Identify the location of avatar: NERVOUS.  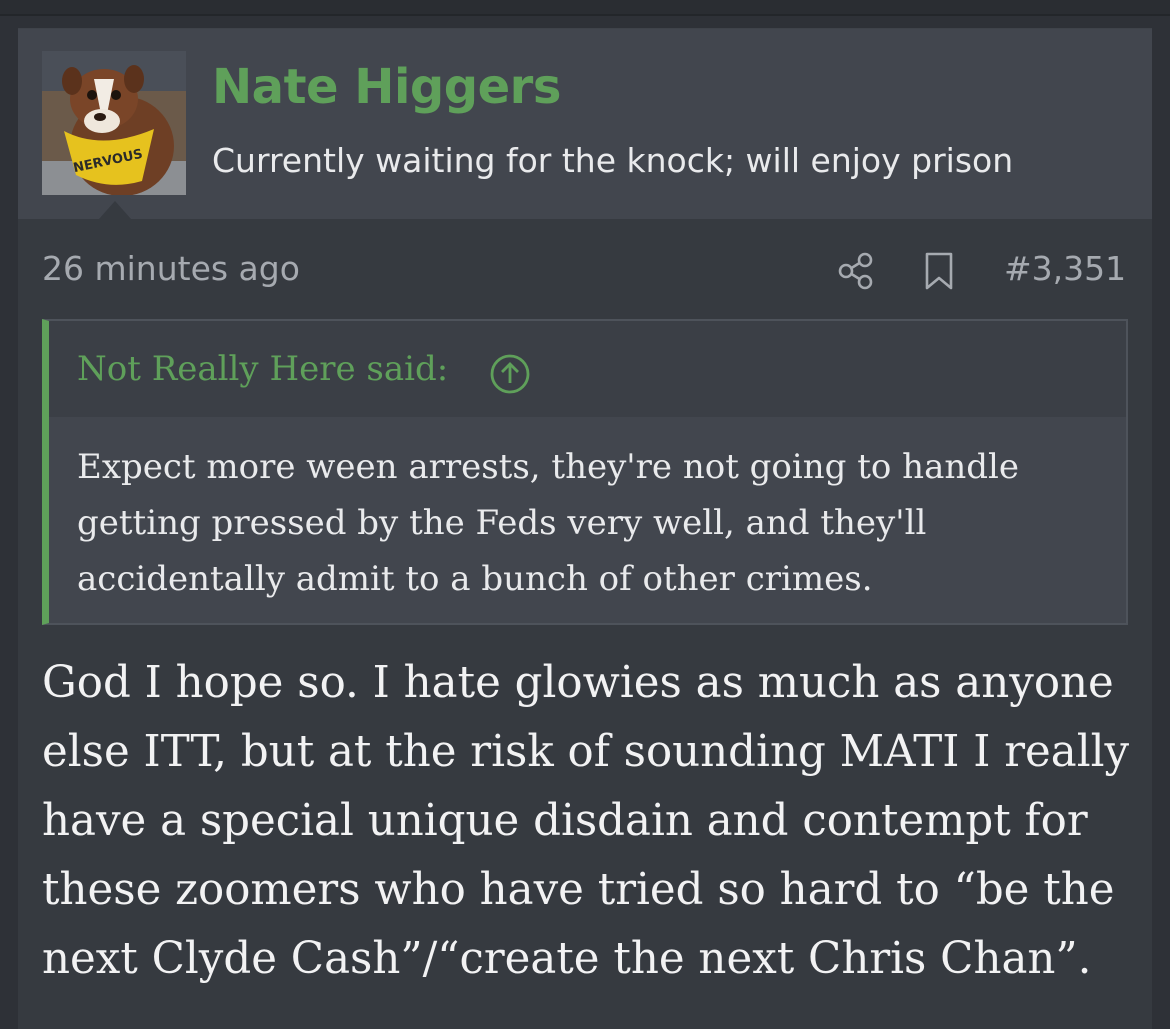
(114, 123).